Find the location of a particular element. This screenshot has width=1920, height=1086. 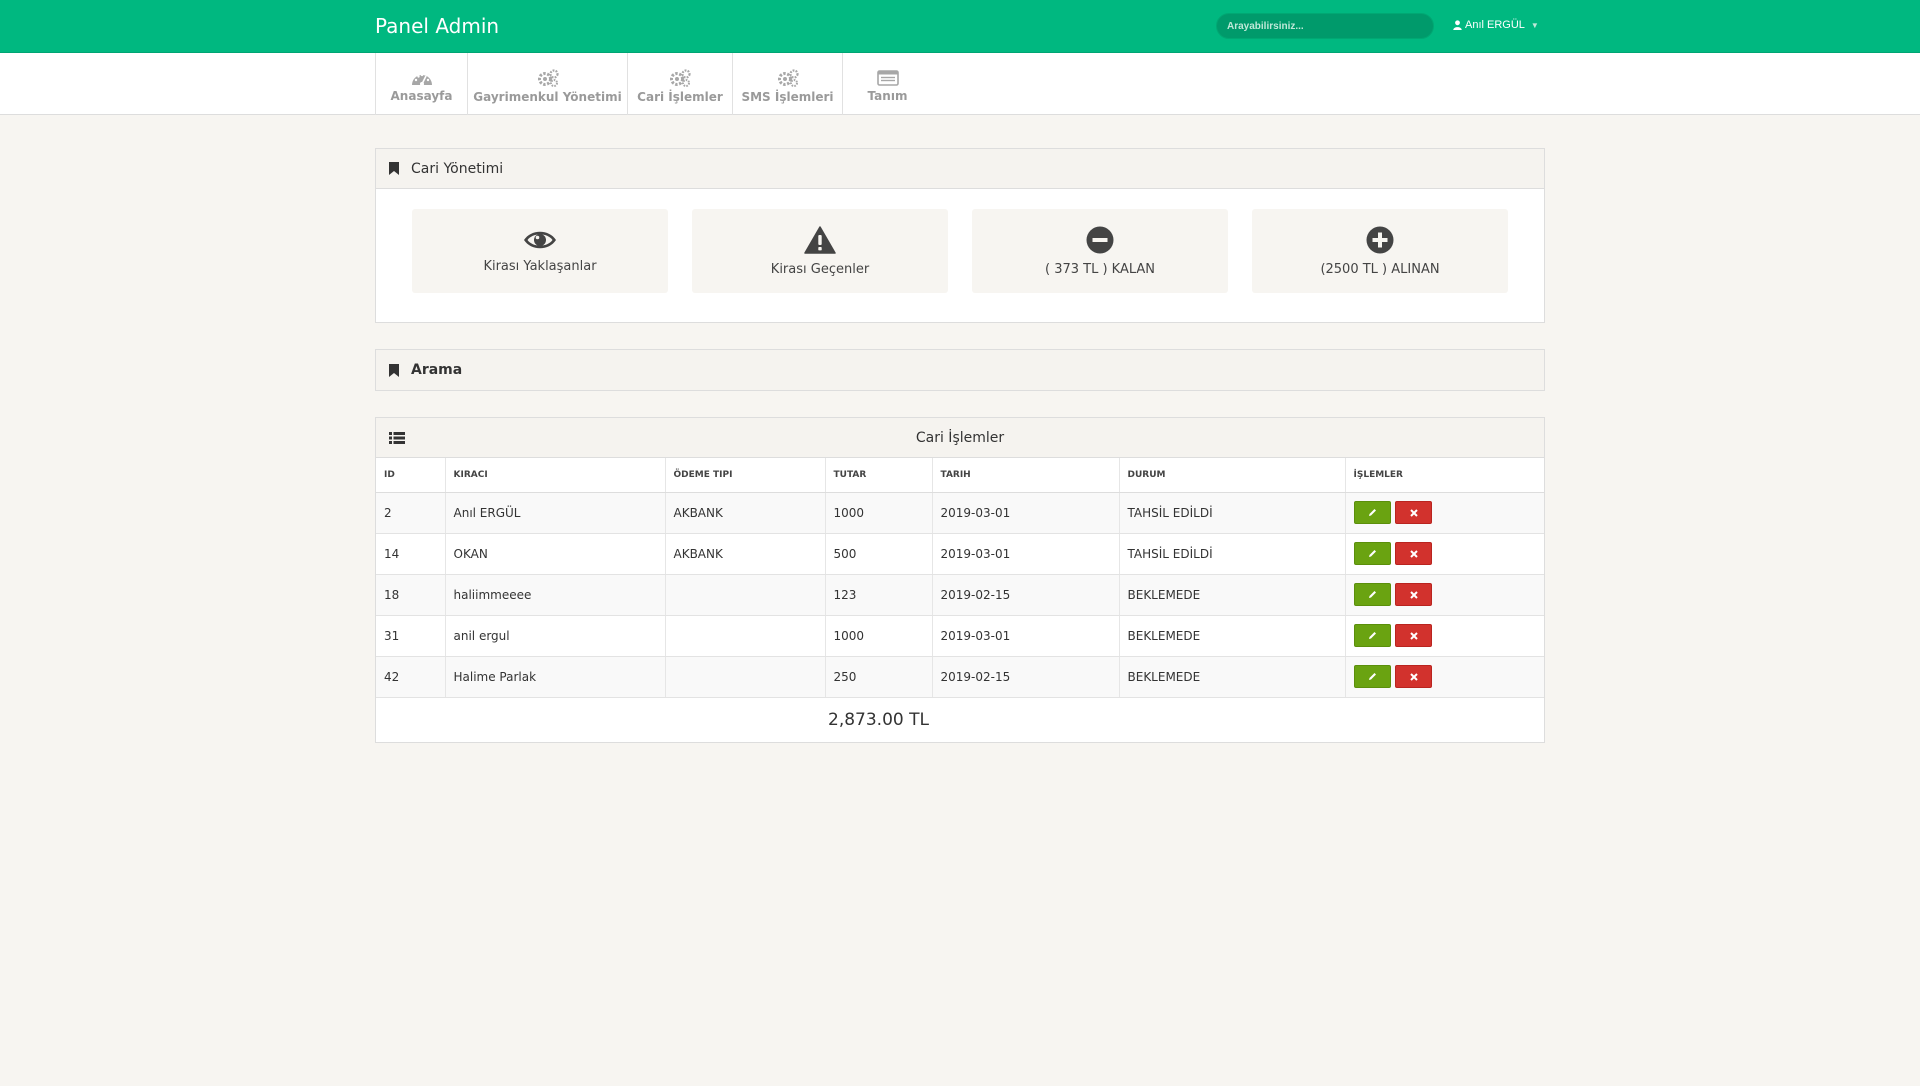

panel-header: Cari İşlemler is located at coordinates (960, 438).